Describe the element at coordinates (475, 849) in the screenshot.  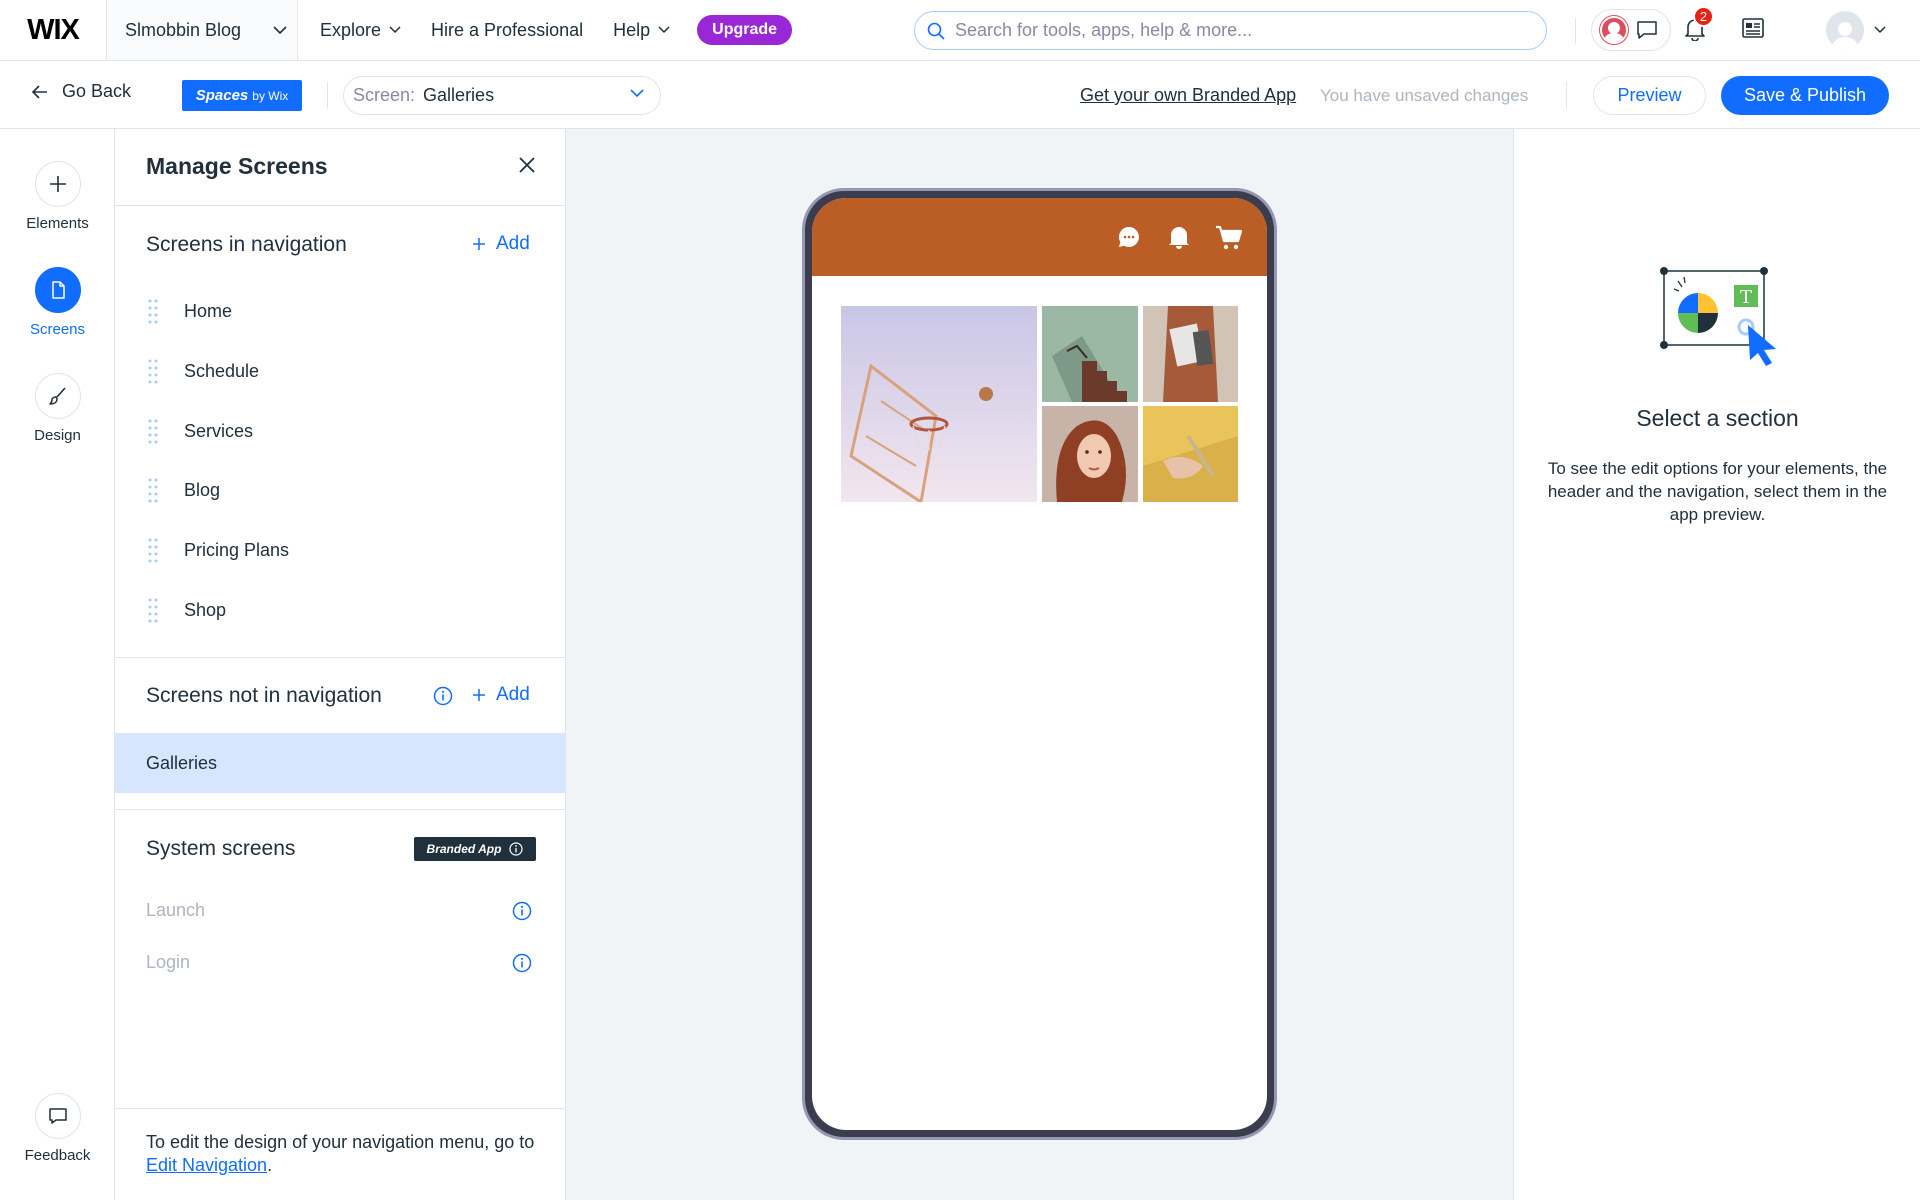
I see `branded-app-tag: Branded App` at that location.